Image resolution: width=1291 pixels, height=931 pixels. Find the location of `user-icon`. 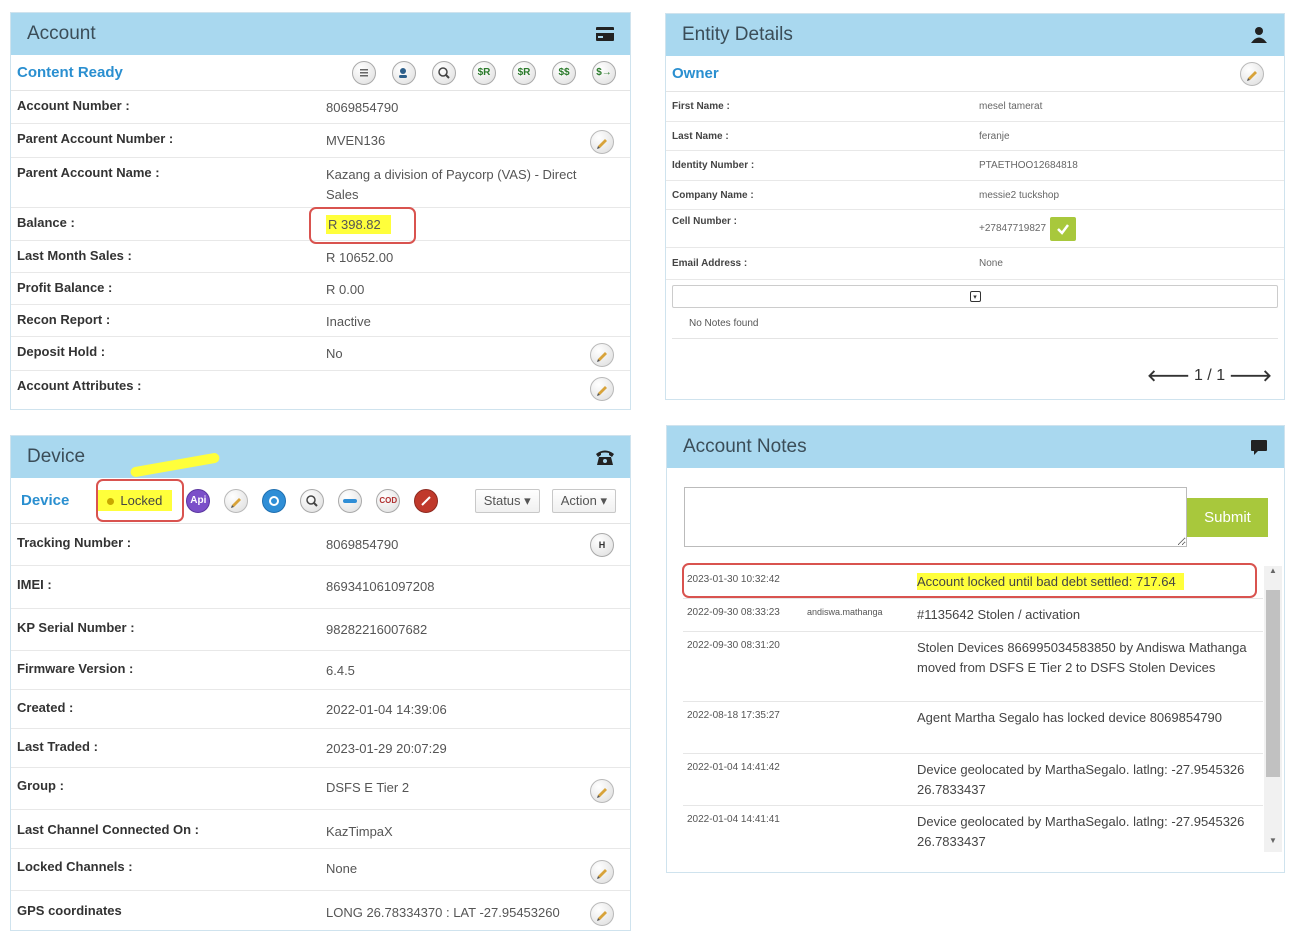

user-icon is located at coordinates (1259, 35).